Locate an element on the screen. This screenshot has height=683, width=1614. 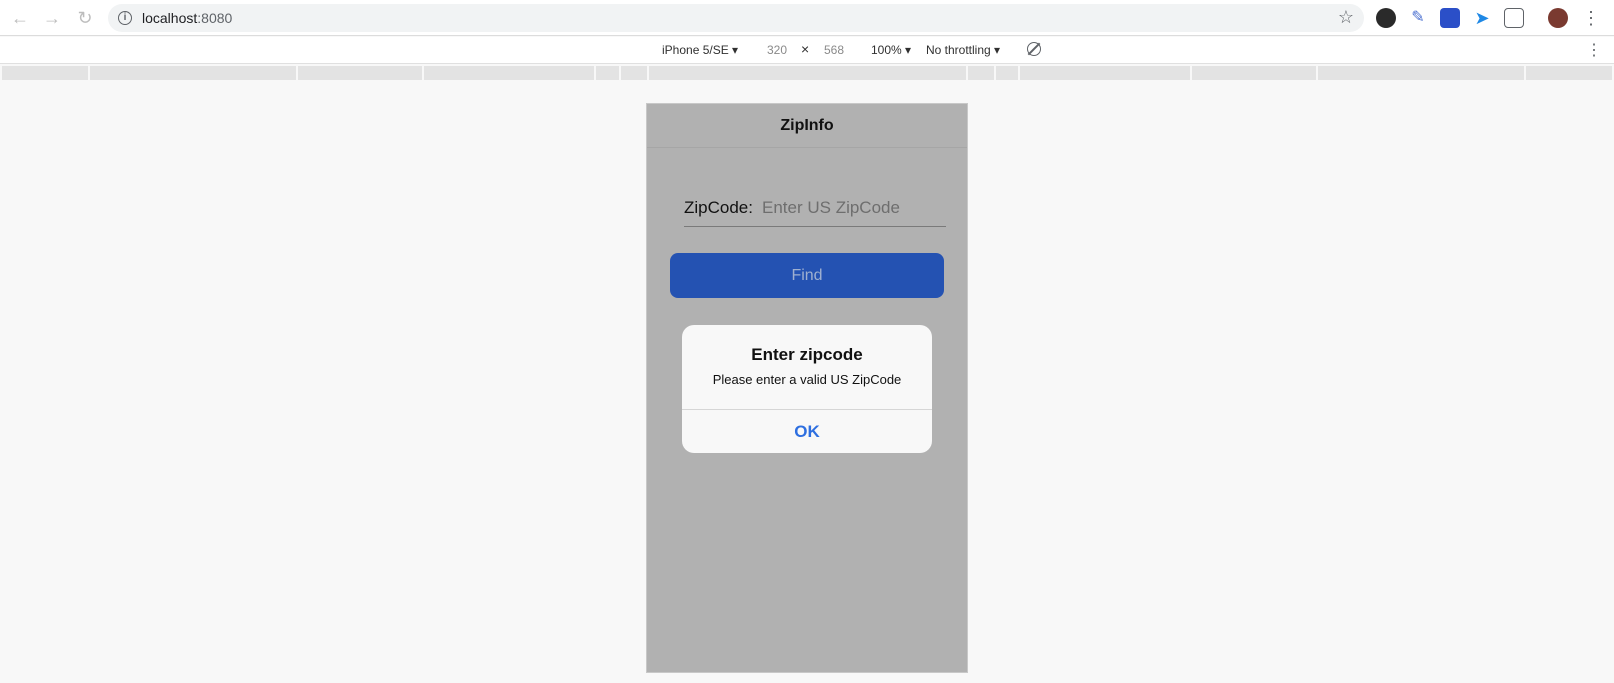
avatar is located at coordinates (1558, 18).